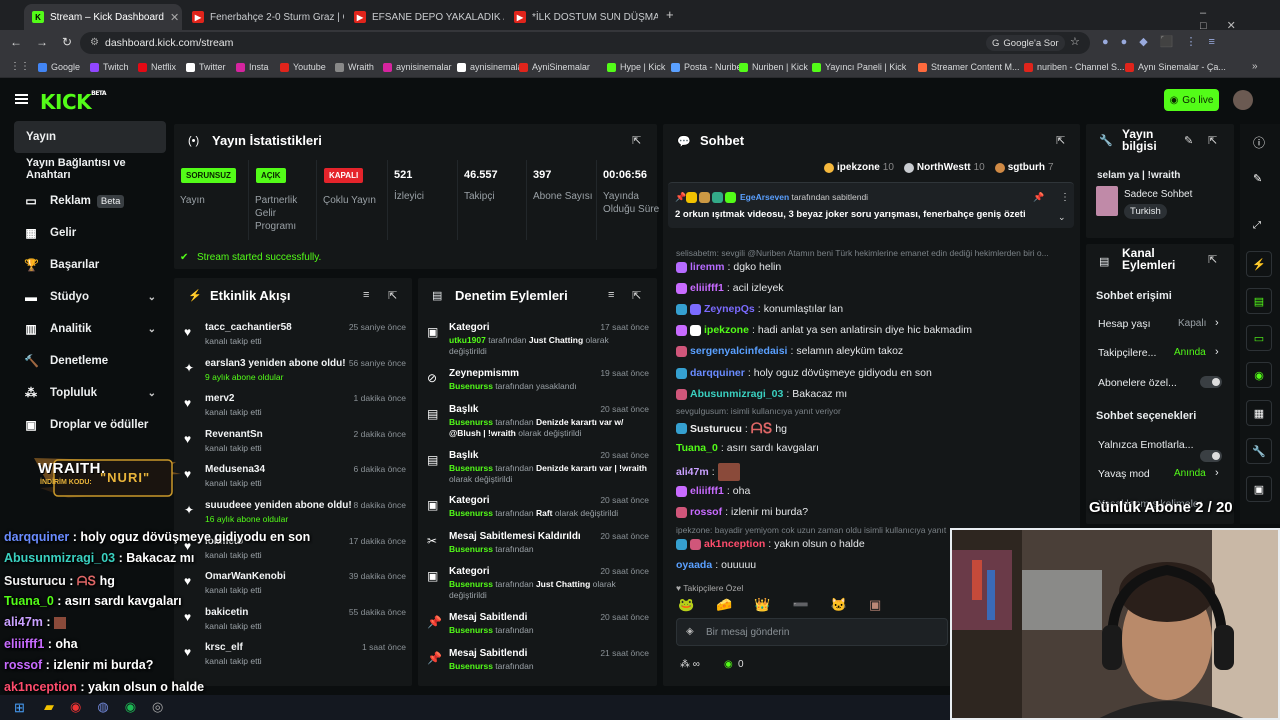 The image size is (1280, 720). I want to click on new-tab-button: +, so click(670, 14).